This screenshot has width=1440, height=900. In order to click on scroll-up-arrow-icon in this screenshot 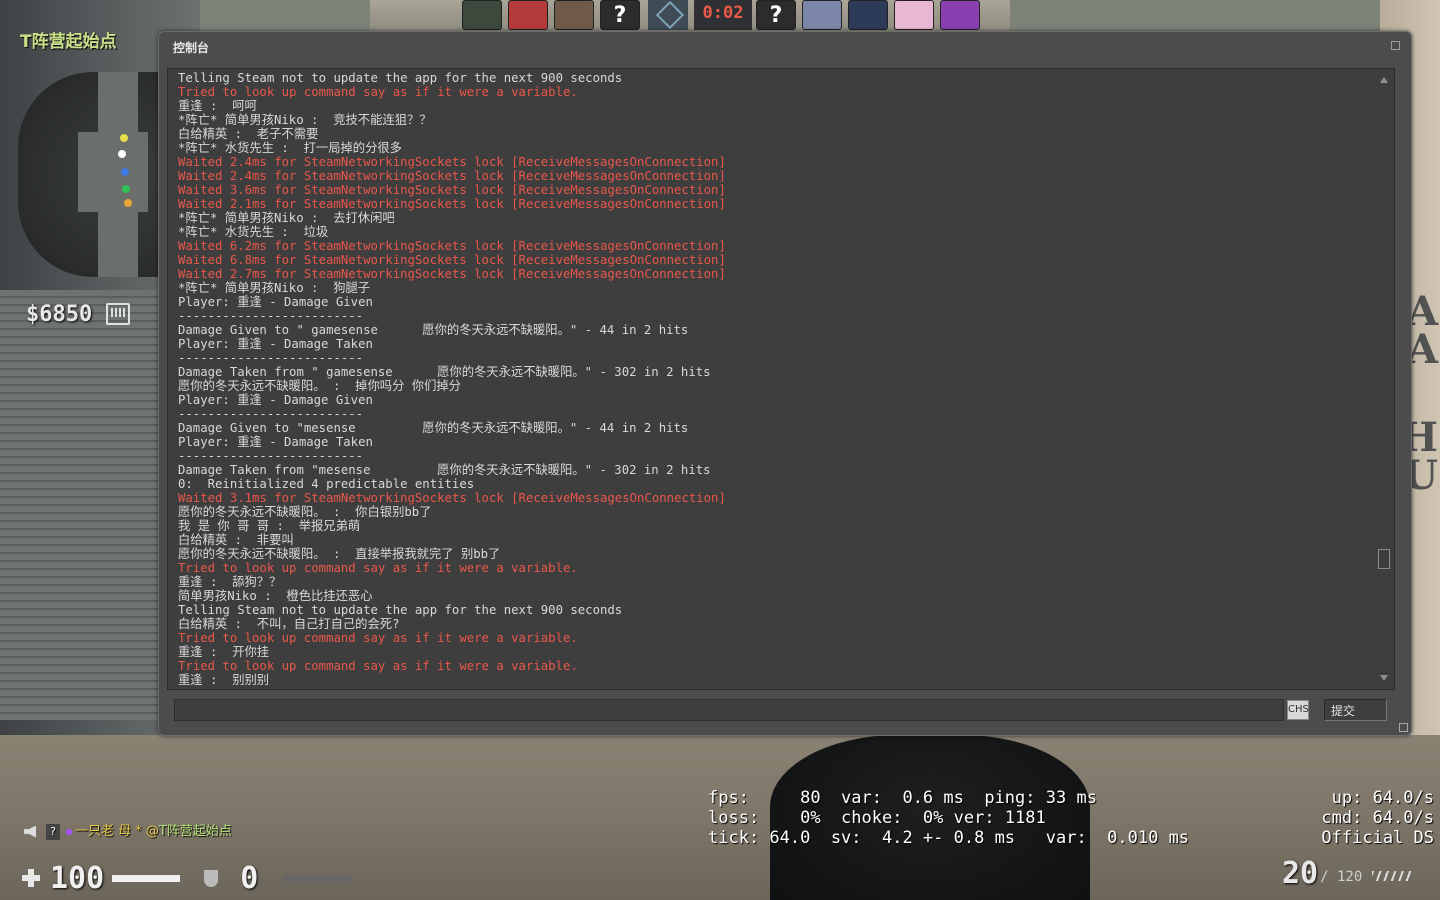, I will do `click(1384, 80)`.